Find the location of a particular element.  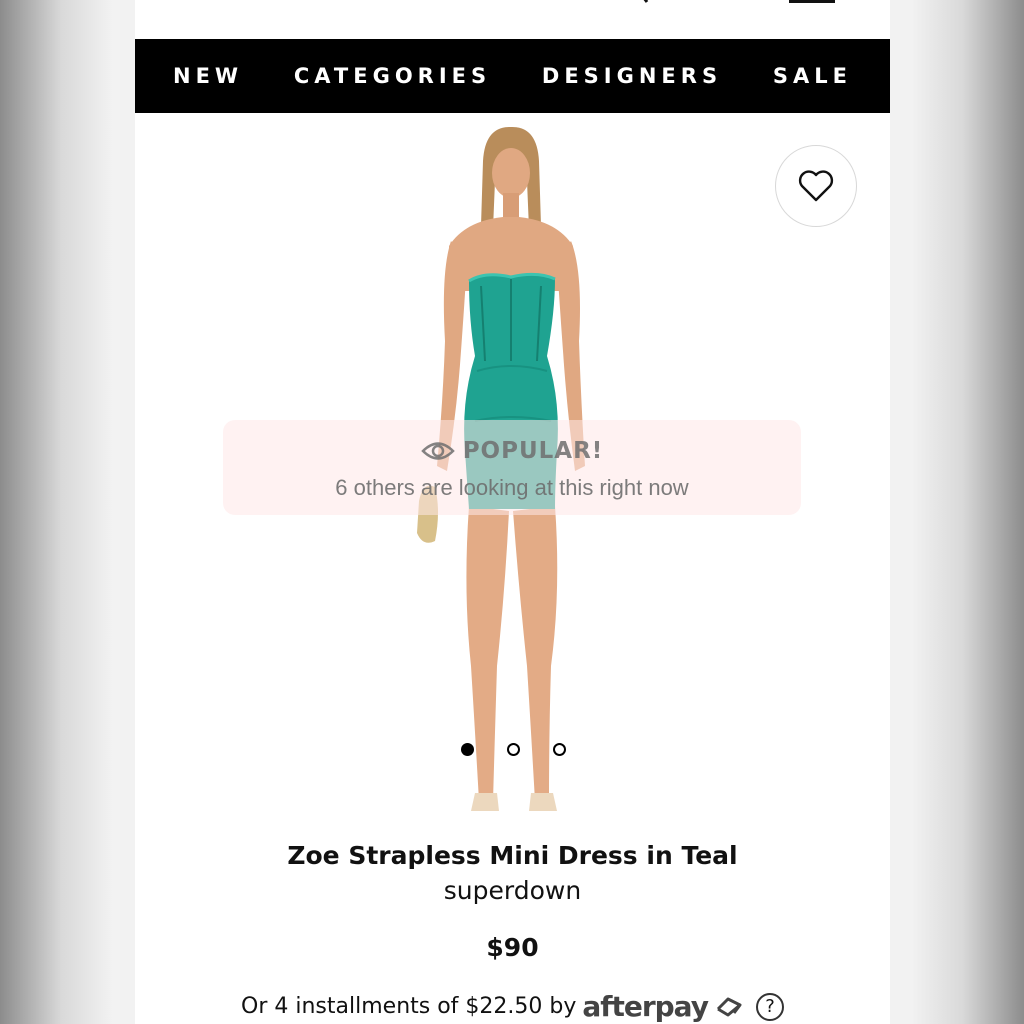

popular-viewers-text: 6 others are looking at this right now is located at coordinates (512, 487).